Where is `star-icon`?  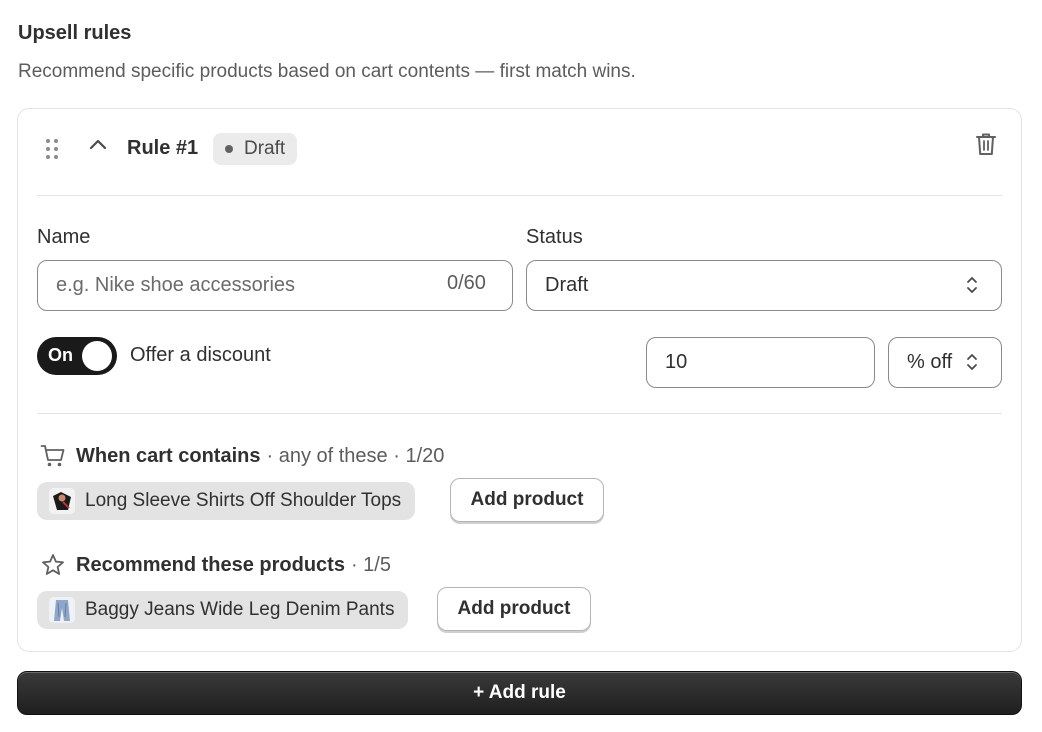
star-icon is located at coordinates (53, 565).